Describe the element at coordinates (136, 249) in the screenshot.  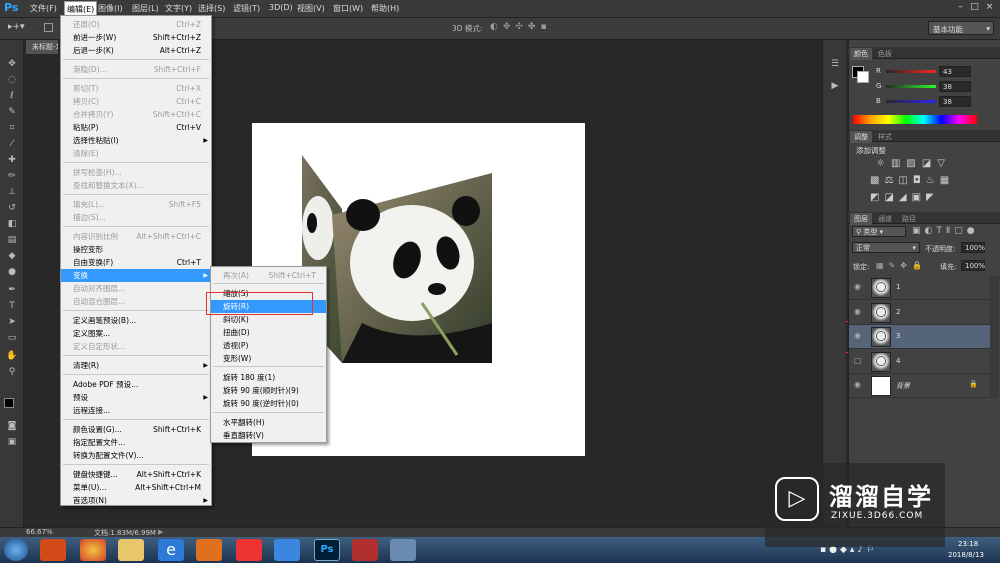
I see `edit-menu-item: 操控变形` at that location.